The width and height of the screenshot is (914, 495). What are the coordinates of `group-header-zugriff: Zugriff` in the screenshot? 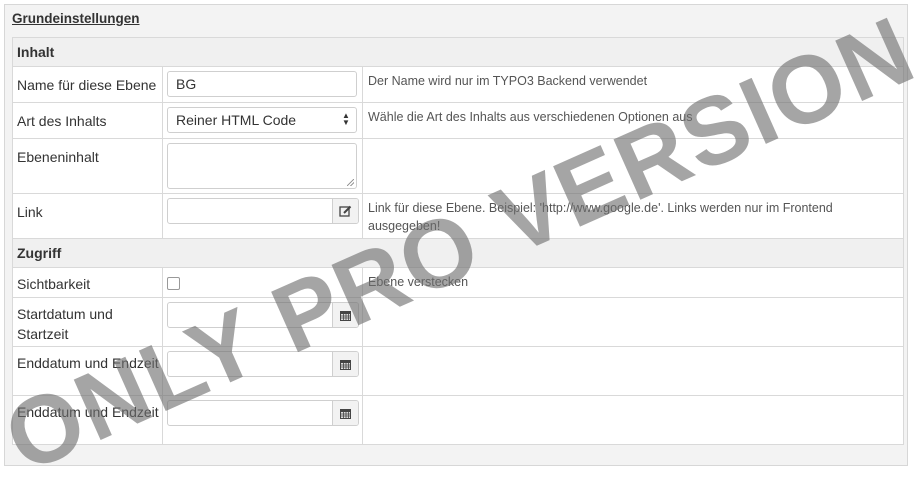 It's located at (458, 253).